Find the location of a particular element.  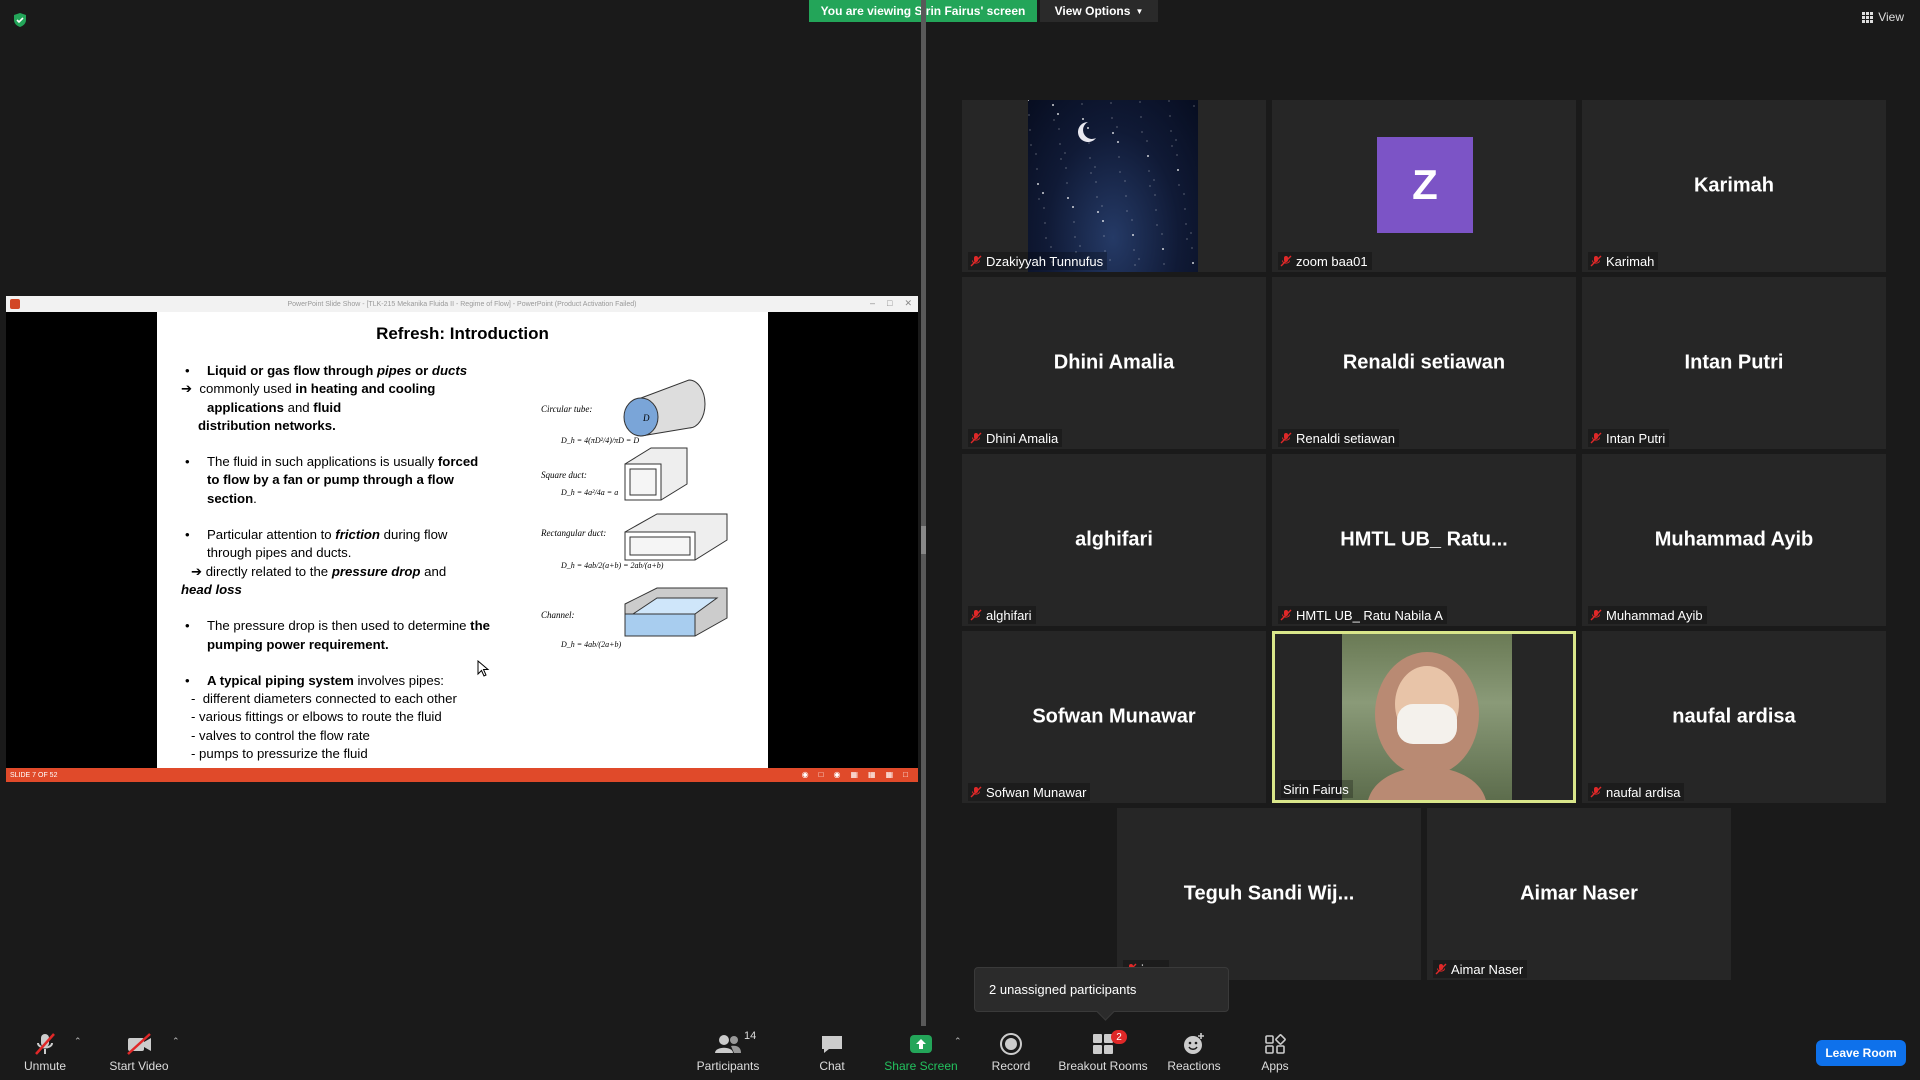

participant-name: Aimar Naser is located at coordinates (1487, 969).